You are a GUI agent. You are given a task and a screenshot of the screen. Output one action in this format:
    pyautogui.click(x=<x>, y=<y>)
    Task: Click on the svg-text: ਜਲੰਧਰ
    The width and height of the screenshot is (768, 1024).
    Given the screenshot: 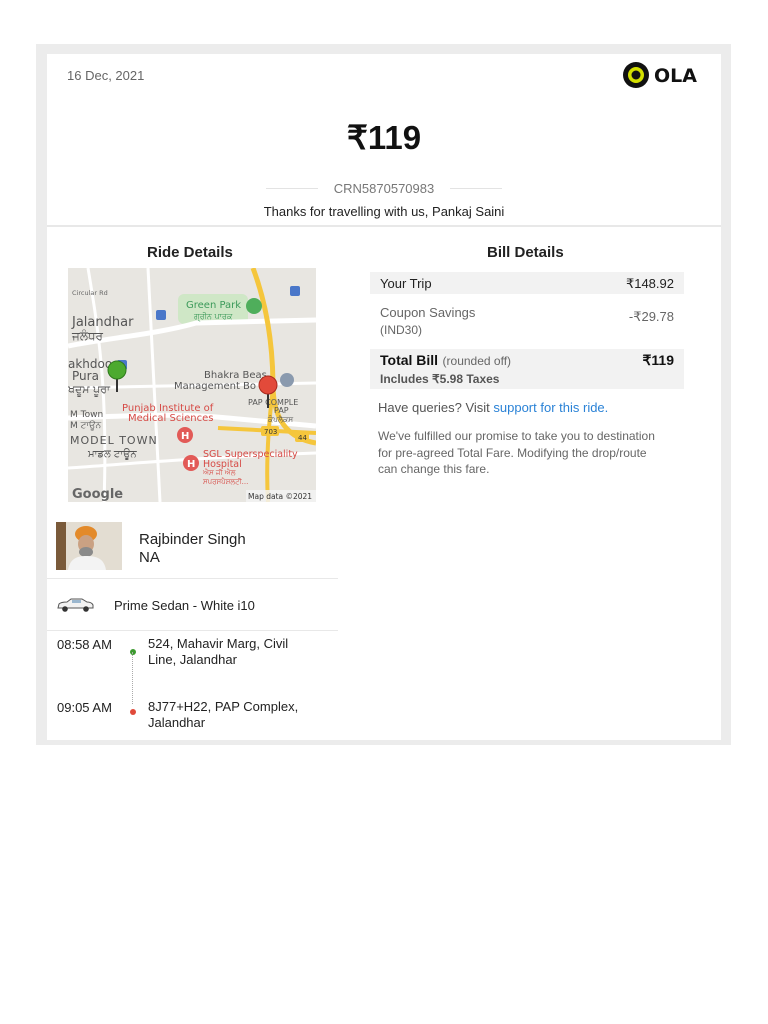 What is the action you would take?
    pyautogui.click(x=87, y=336)
    